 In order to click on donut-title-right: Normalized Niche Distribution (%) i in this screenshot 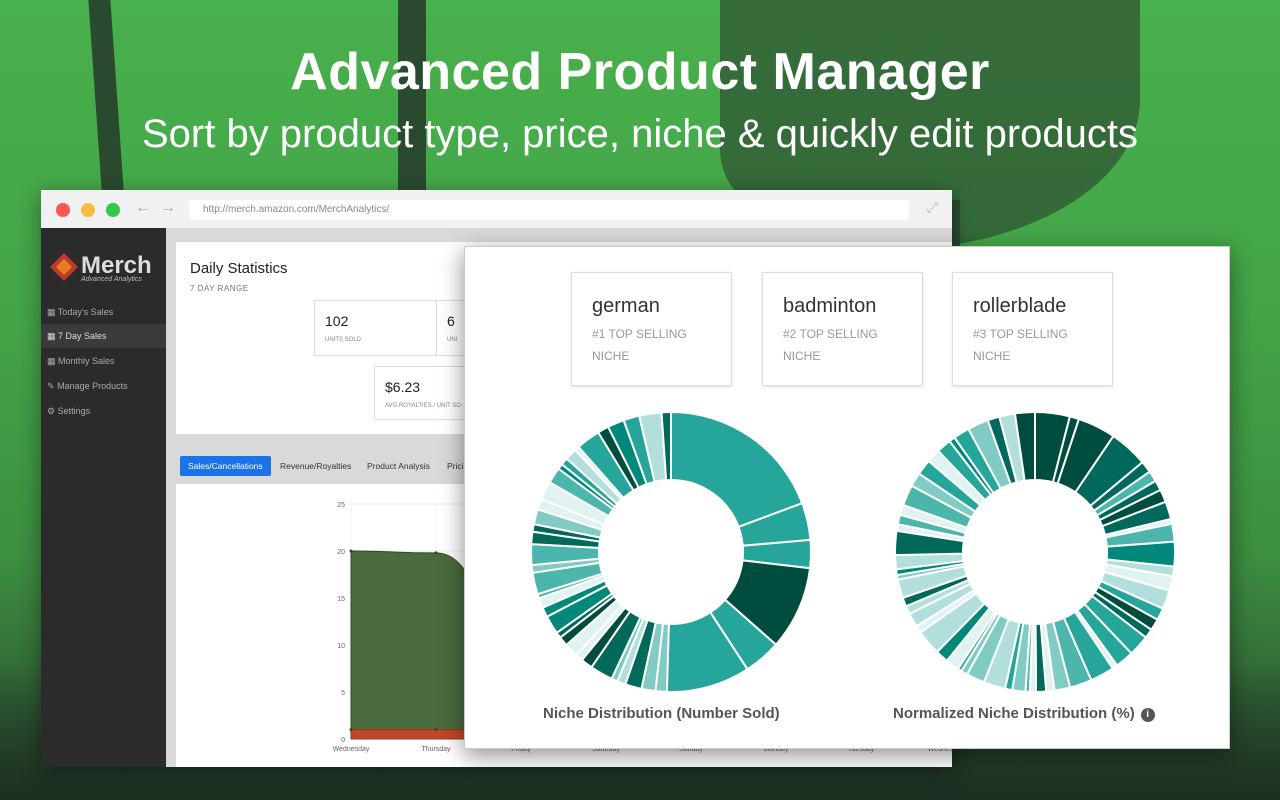, I will do `click(1024, 713)`.